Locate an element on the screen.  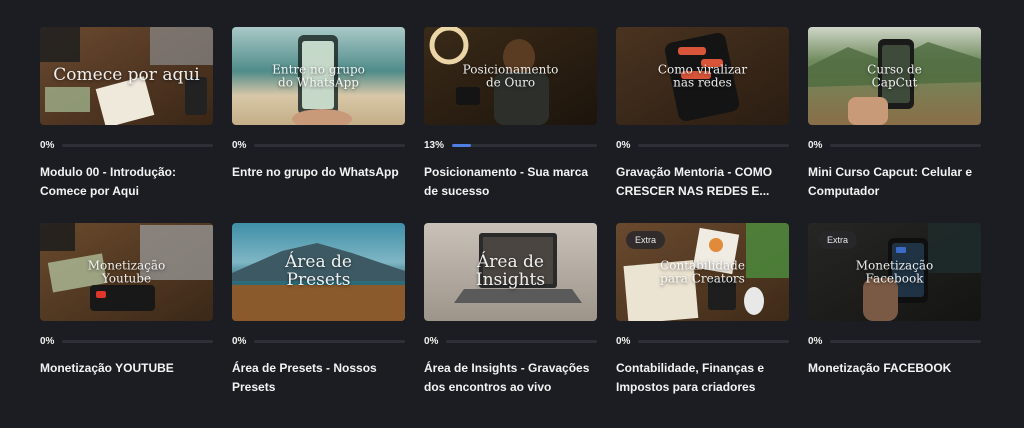
module-thumbnail: Monetização Youtube is located at coordinates (126, 272).